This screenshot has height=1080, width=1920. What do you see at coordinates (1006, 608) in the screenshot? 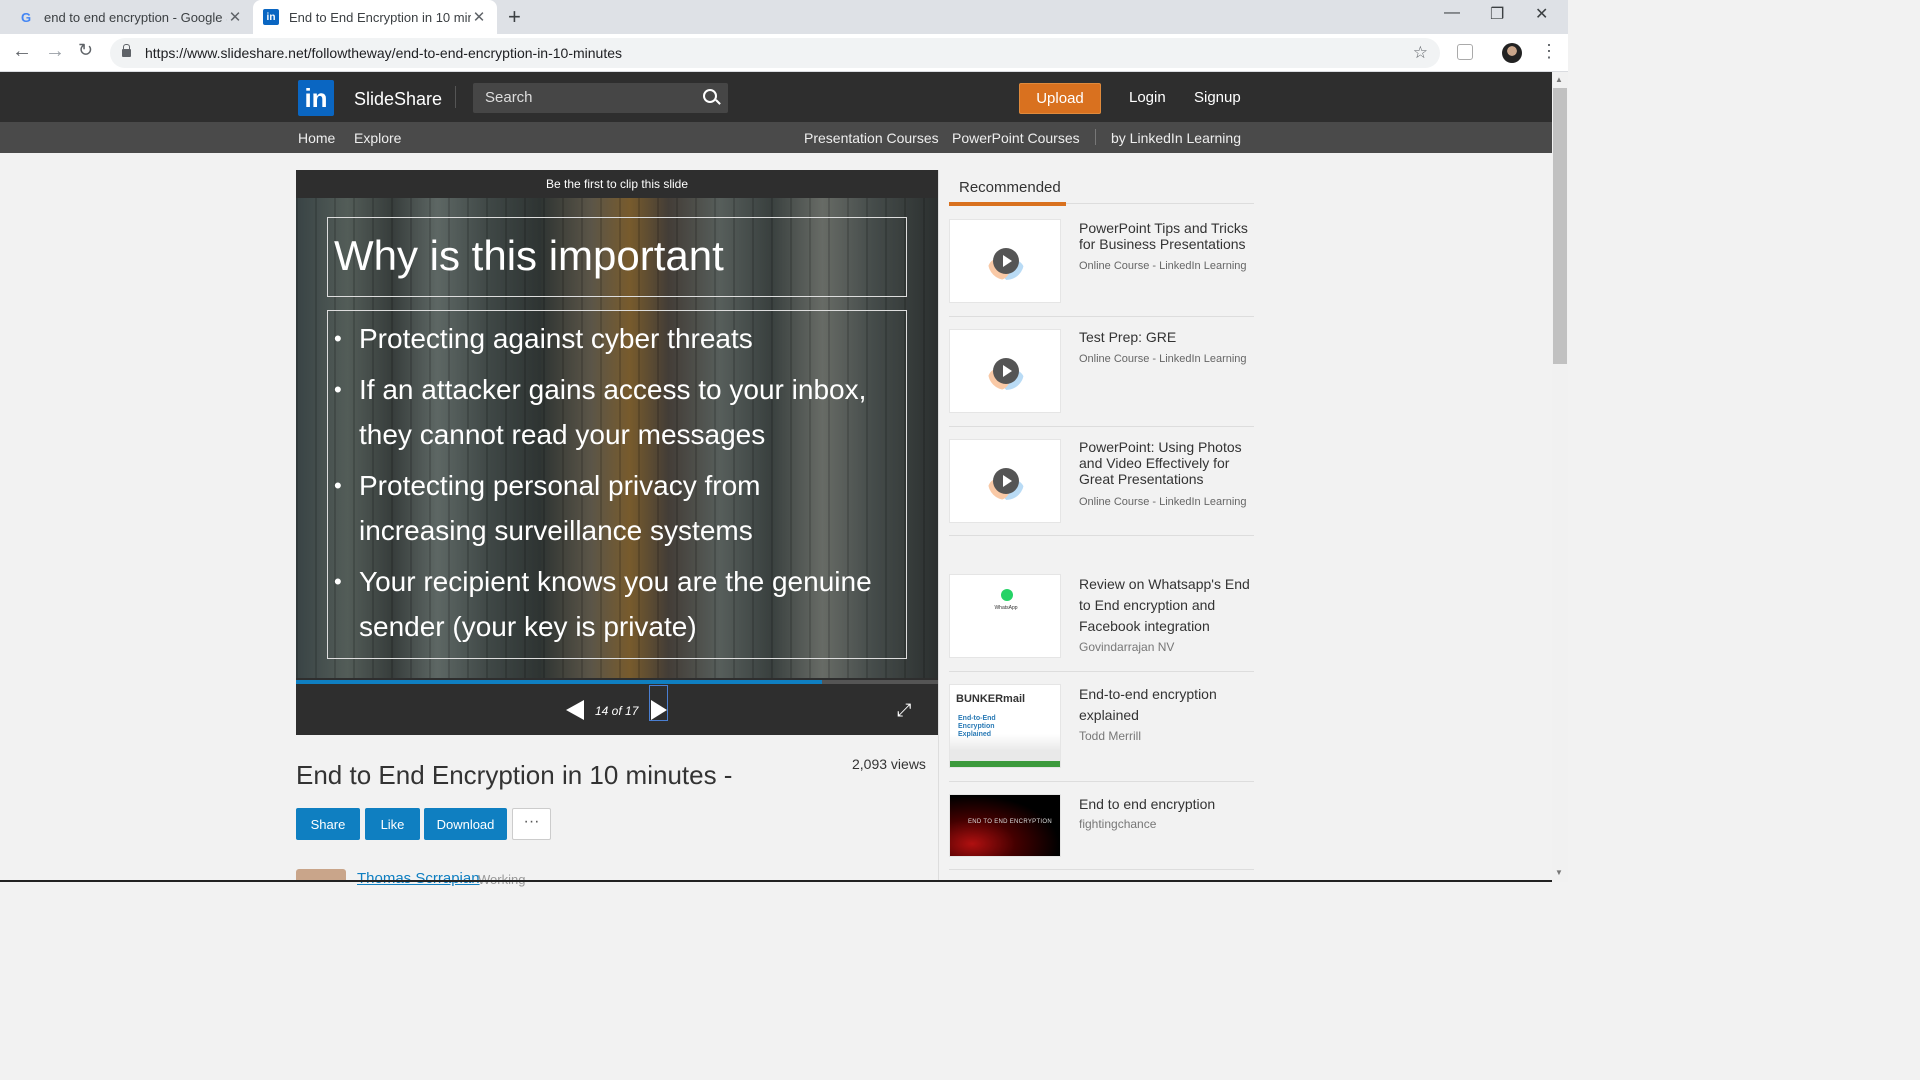
I see `thumbnail-caption: WhatsApp` at bounding box center [1006, 608].